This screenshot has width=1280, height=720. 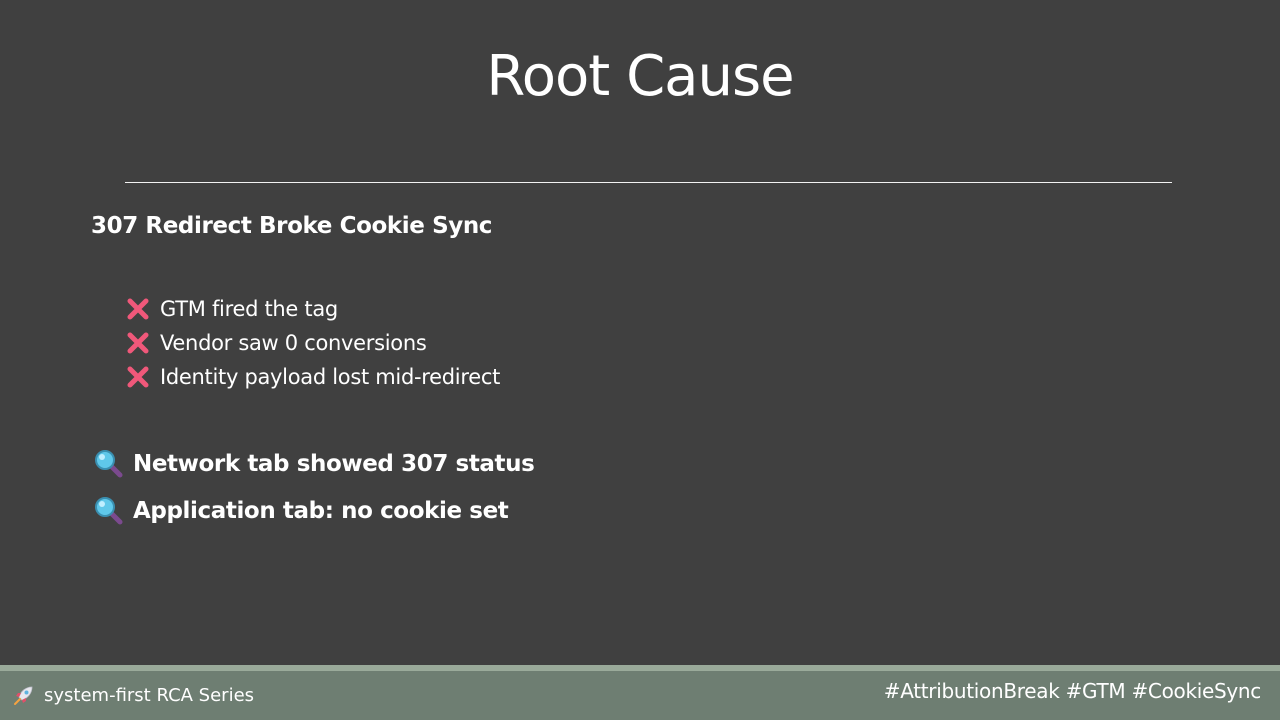 I want to click on slide-title: Root Cause, so click(x=640, y=76).